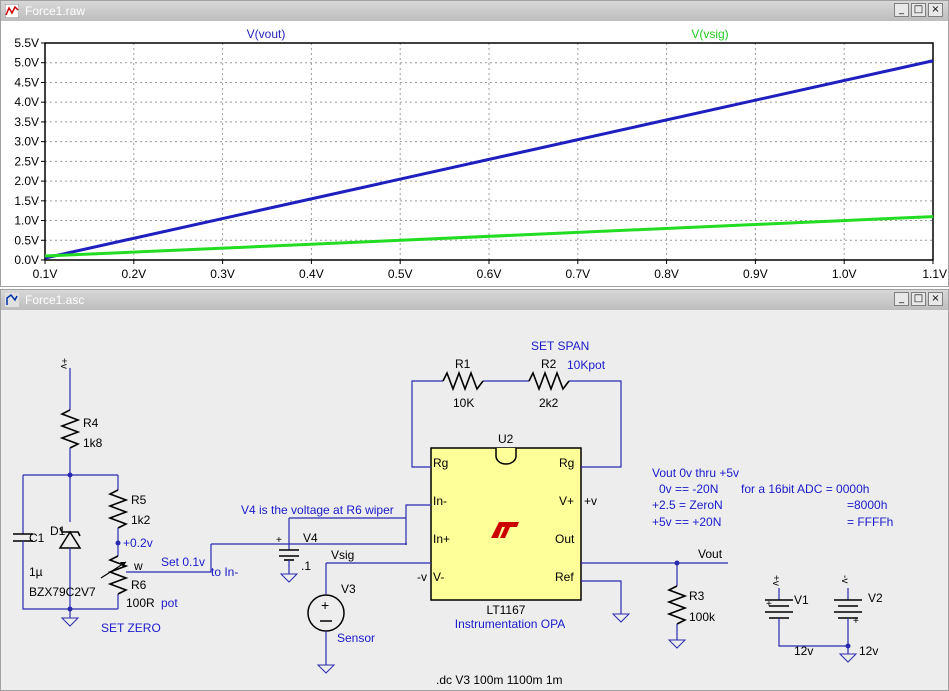 The width and height of the screenshot is (949, 691). What do you see at coordinates (868, 651) in the screenshot?
I see `v2-value: 12v` at bounding box center [868, 651].